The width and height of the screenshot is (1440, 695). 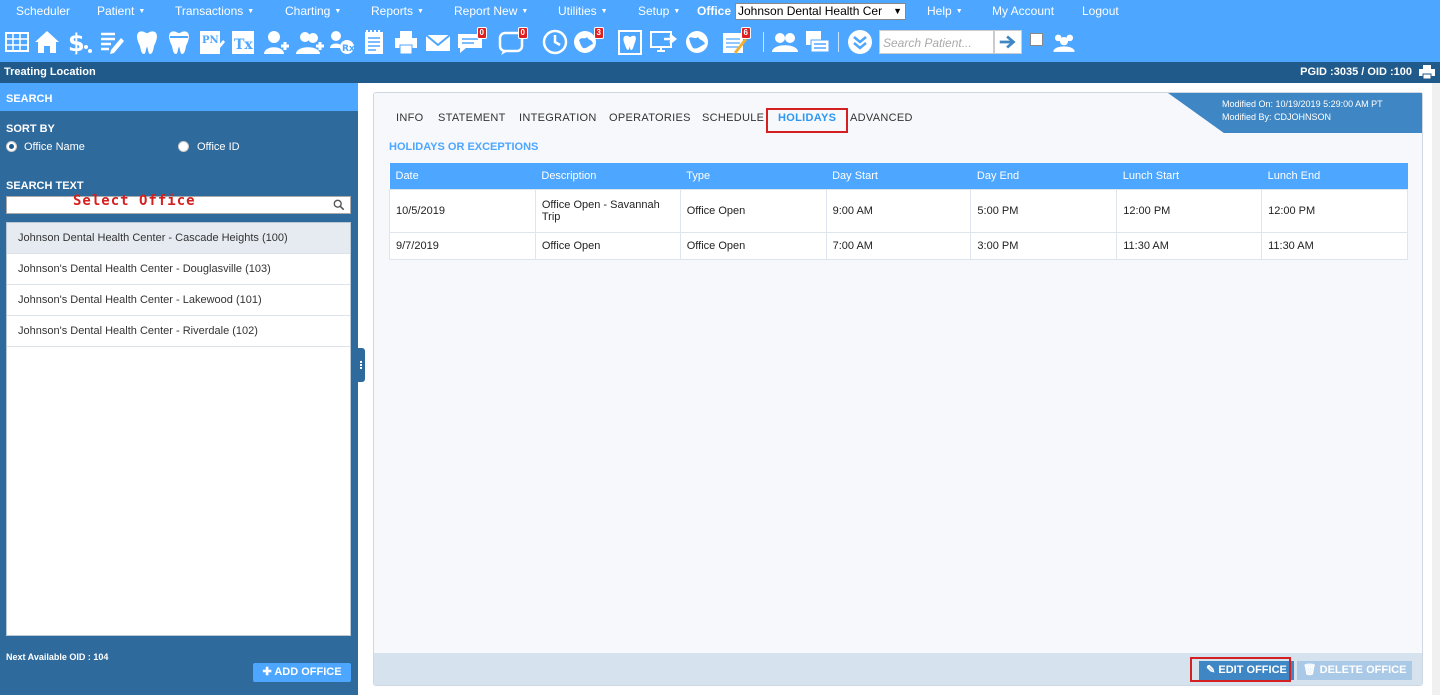 What do you see at coordinates (183, 146) in the screenshot?
I see `sort-office-id-radio` at bounding box center [183, 146].